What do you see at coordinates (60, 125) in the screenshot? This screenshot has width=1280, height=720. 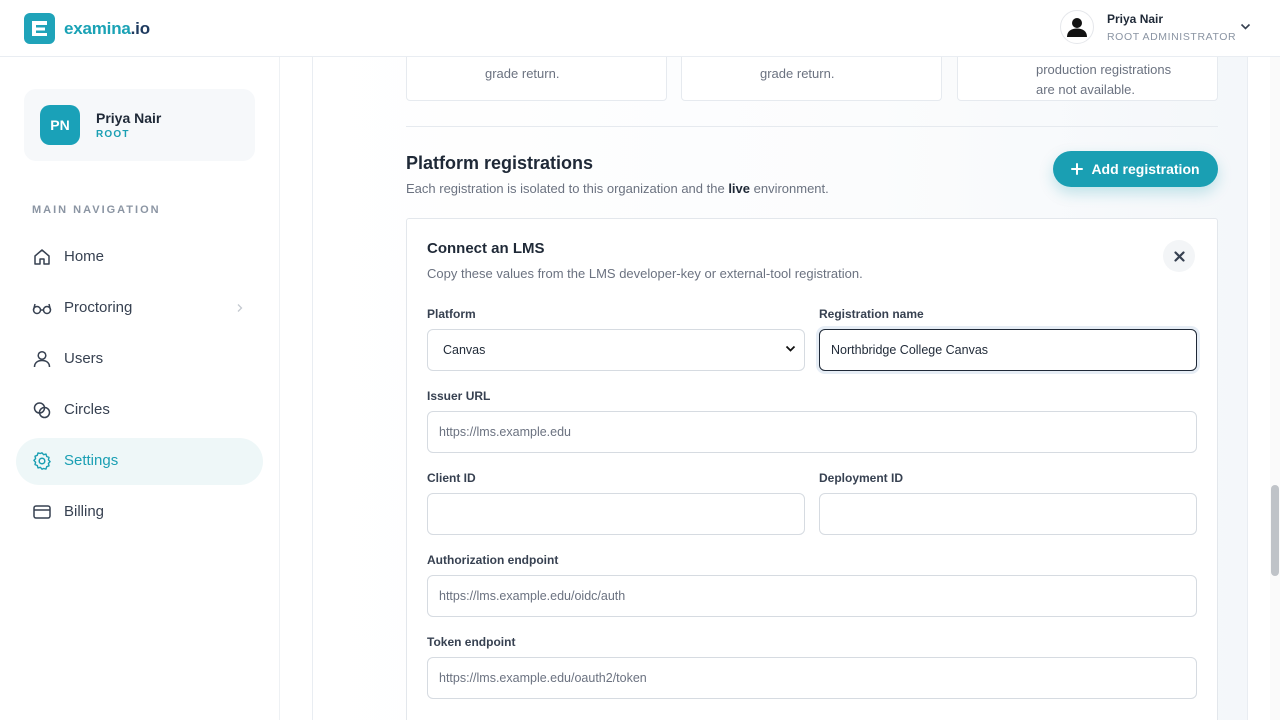 I see `avatar: PN` at bounding box center [60, 125].